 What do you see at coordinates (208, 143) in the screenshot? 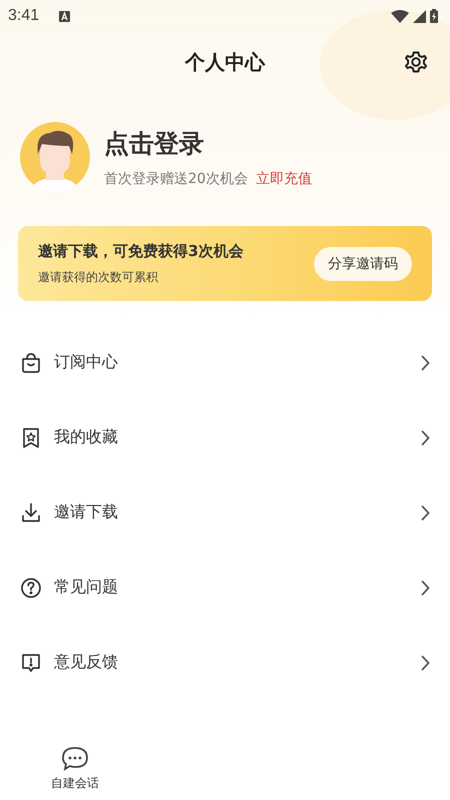
I see `login-link: 点击登录` at bounding box center [208, 143].